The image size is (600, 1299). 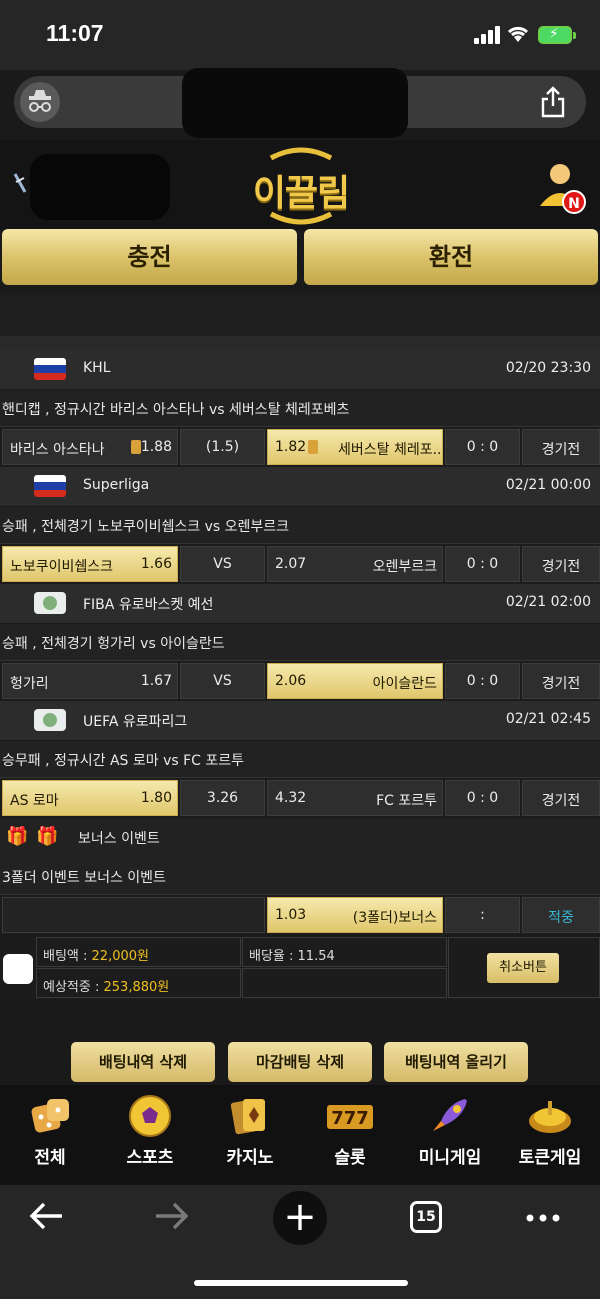 I want to click on nav-label: 미니게임, so click(x=450, y=1158).